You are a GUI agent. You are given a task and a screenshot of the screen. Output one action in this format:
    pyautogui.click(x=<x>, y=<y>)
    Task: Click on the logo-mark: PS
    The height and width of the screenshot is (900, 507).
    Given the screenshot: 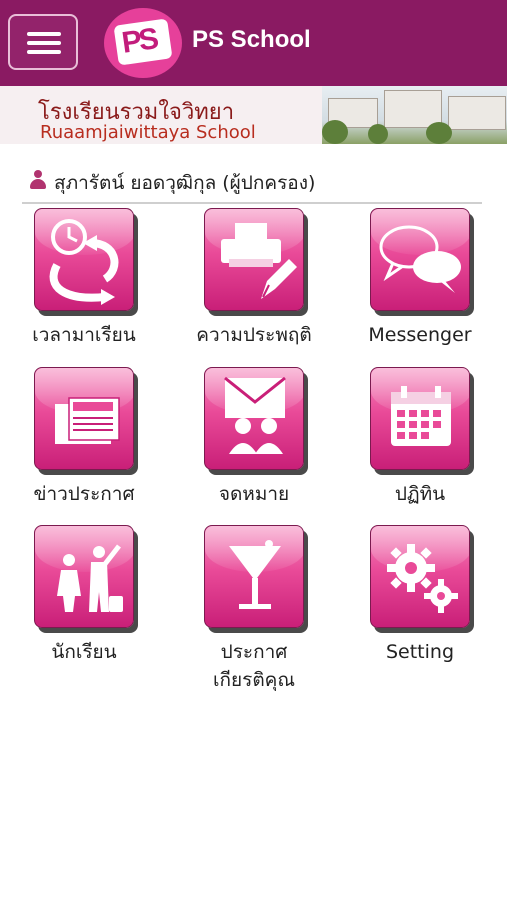 What is the action you would take?
    pyautogui.click(x=143, y=42)
    